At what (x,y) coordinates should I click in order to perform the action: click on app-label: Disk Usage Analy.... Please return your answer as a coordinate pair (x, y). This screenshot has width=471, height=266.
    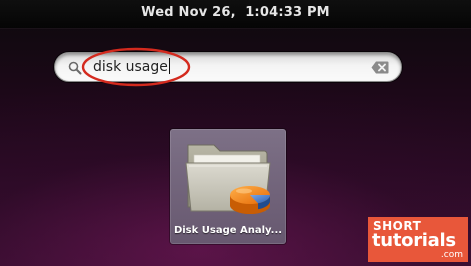
    Looking at the image, I should click on (228, 230).